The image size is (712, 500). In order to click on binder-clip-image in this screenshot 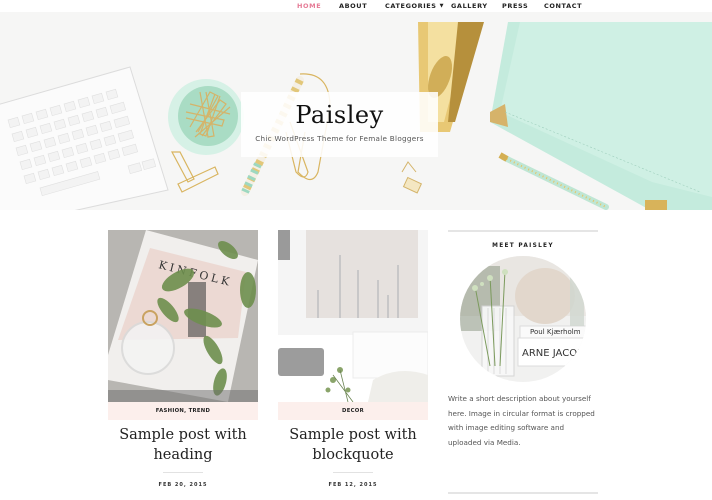, I will do `click(412, 177)`.